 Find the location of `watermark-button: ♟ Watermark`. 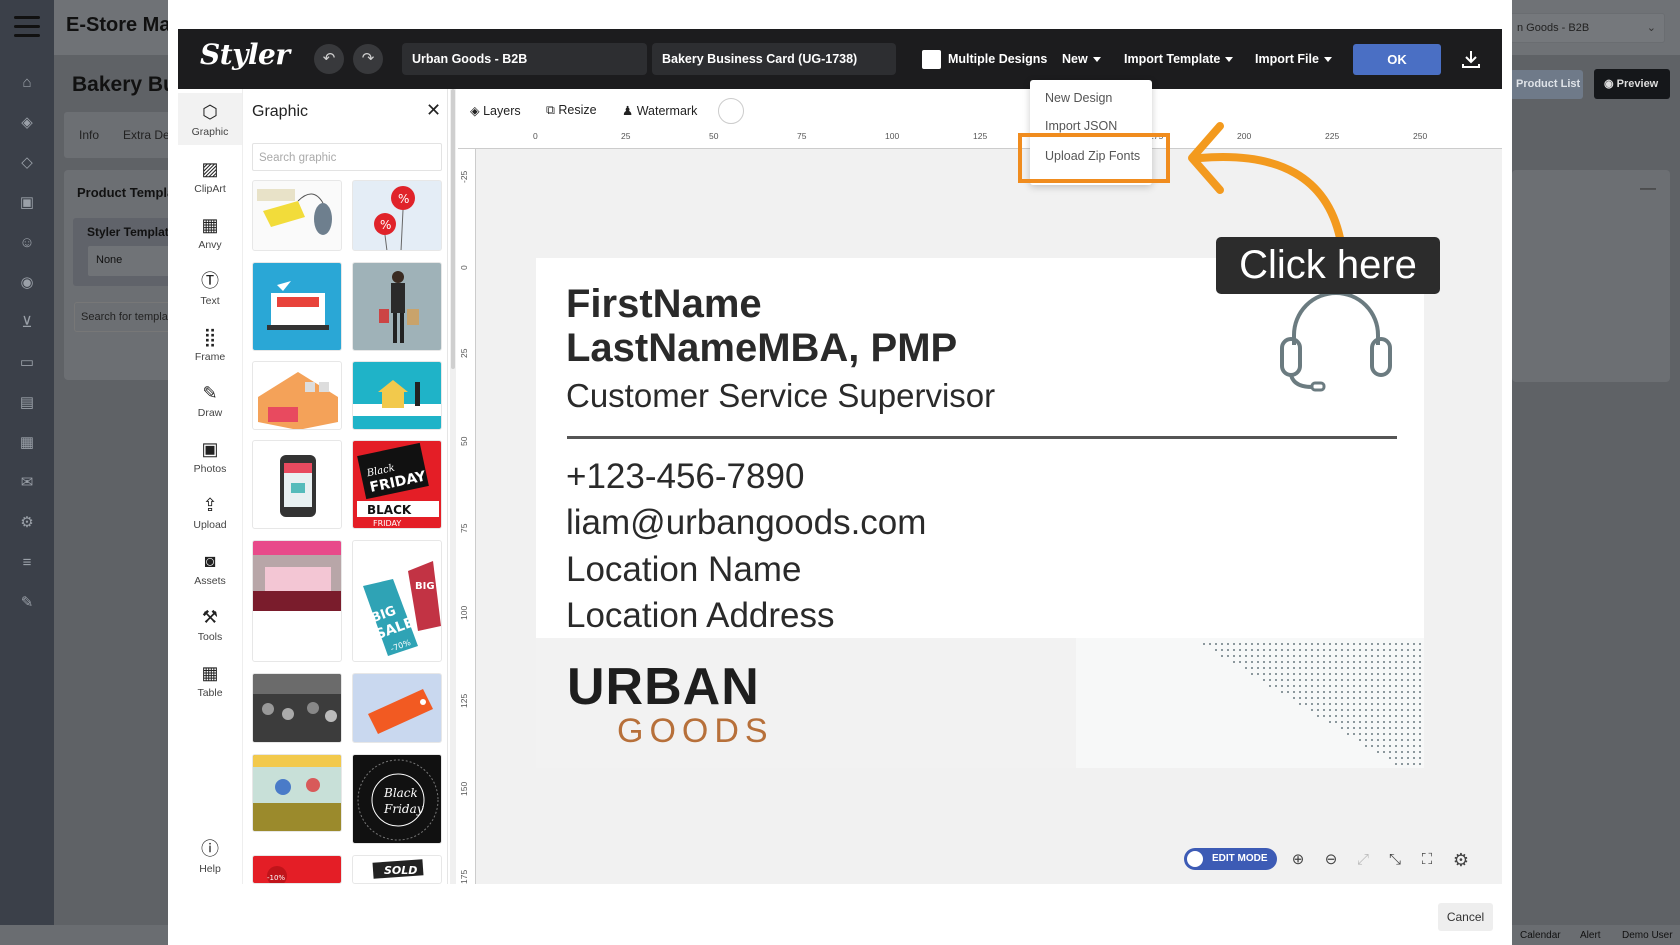

watermark-button: ♟ Watermark is located at coordinates (659, 110).